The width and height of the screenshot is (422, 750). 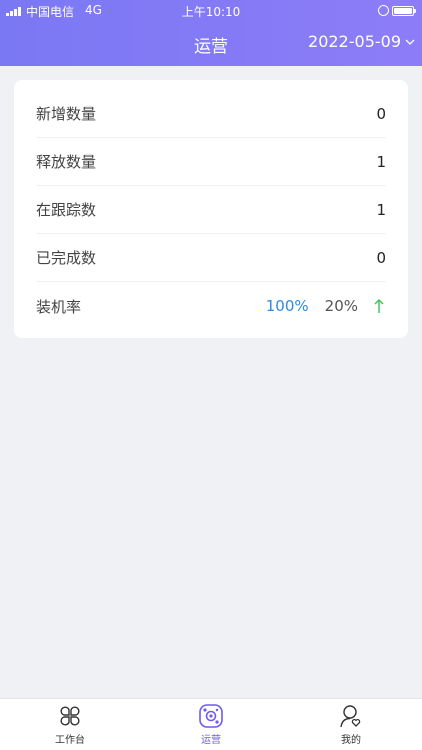 What do you see at coordinates (379, 306) in the screenshot?
I see `arrow-up-icon` at bounding box center [379, 306].